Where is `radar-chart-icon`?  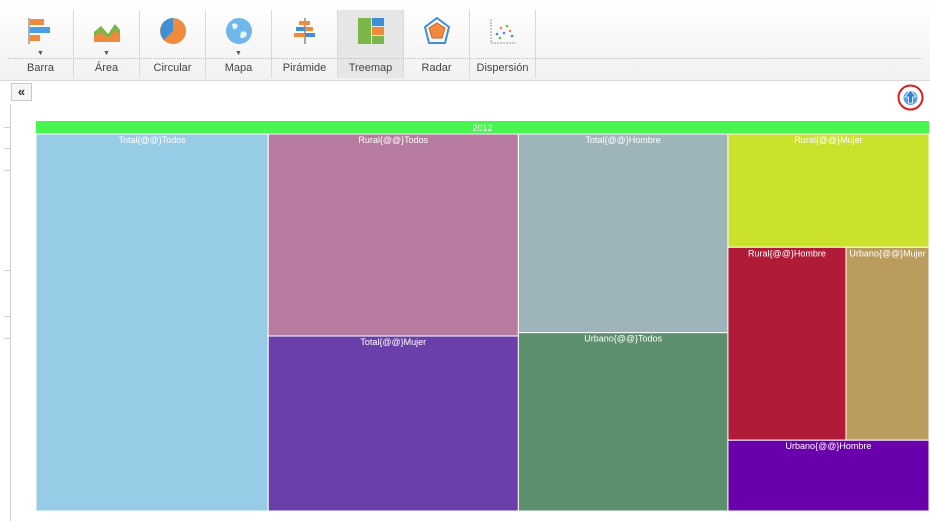
radar-chart-icon is located at coordinates (437, 30).